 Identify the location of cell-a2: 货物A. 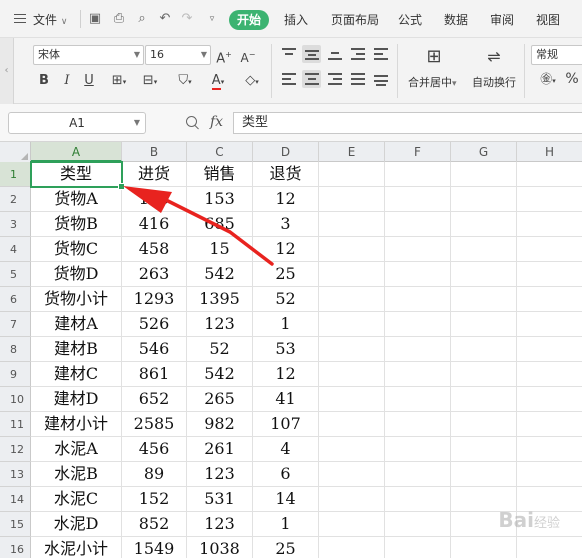
(76, 199).